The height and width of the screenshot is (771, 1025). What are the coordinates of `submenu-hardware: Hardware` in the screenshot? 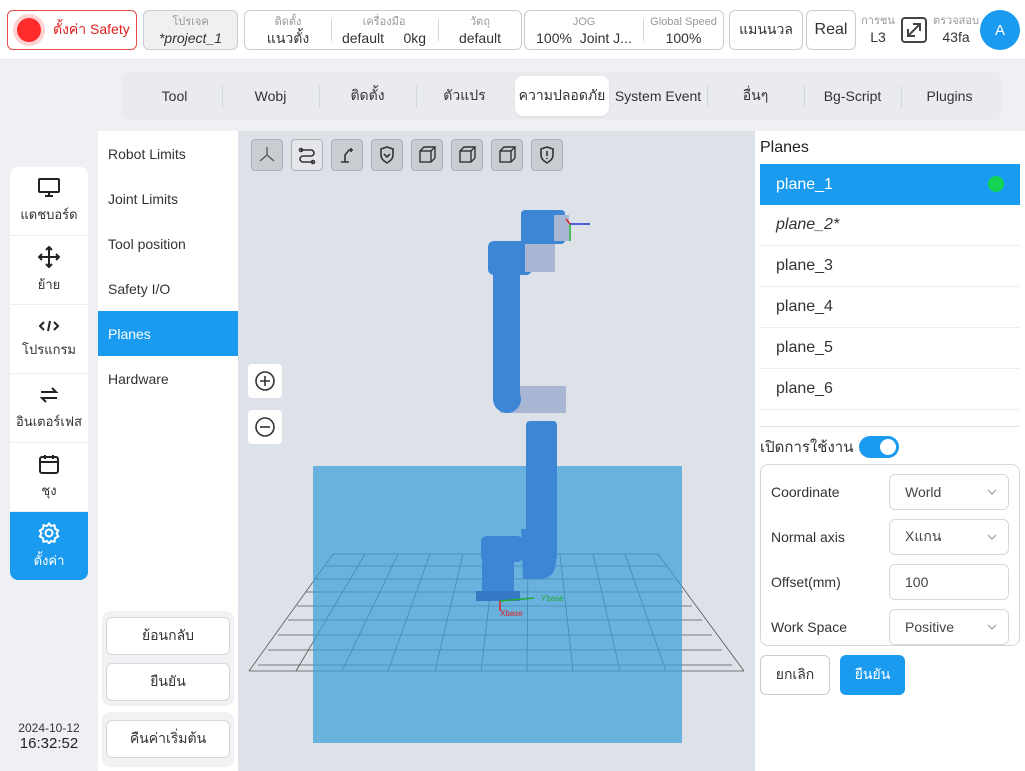 It's located at (168, 378).